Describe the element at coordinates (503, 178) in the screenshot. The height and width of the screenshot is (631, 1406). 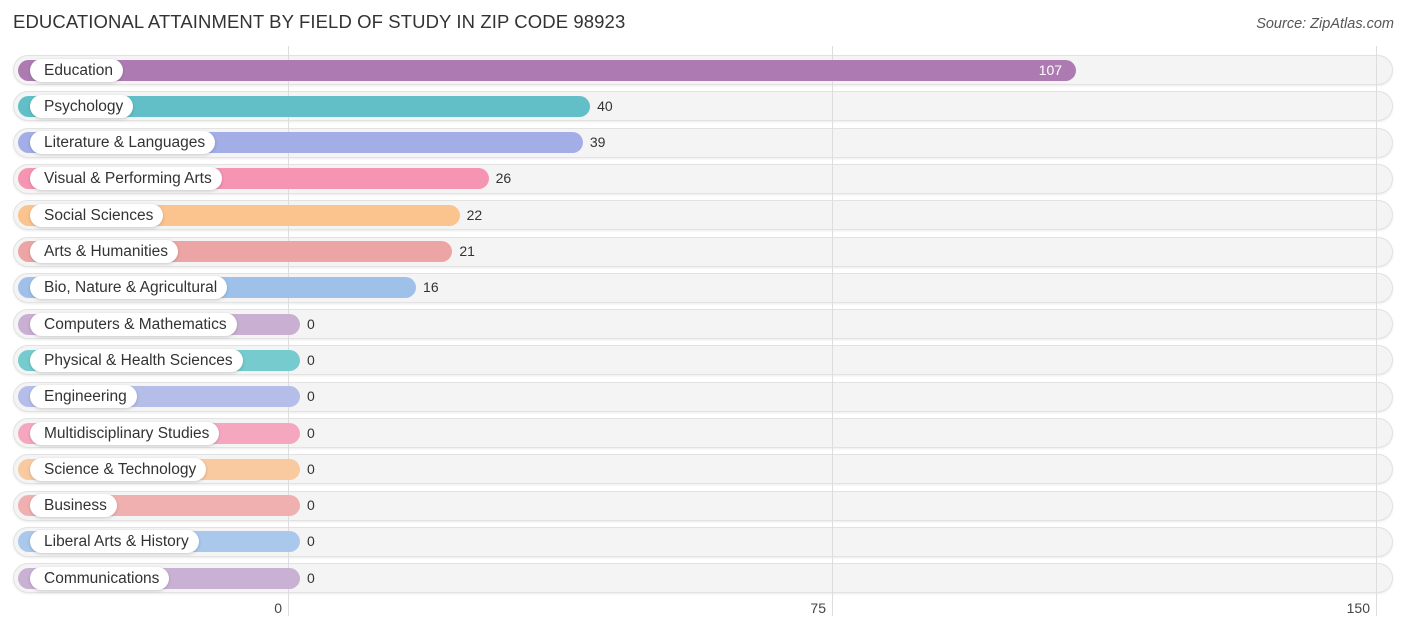
I see `value-label: 26` at that location.